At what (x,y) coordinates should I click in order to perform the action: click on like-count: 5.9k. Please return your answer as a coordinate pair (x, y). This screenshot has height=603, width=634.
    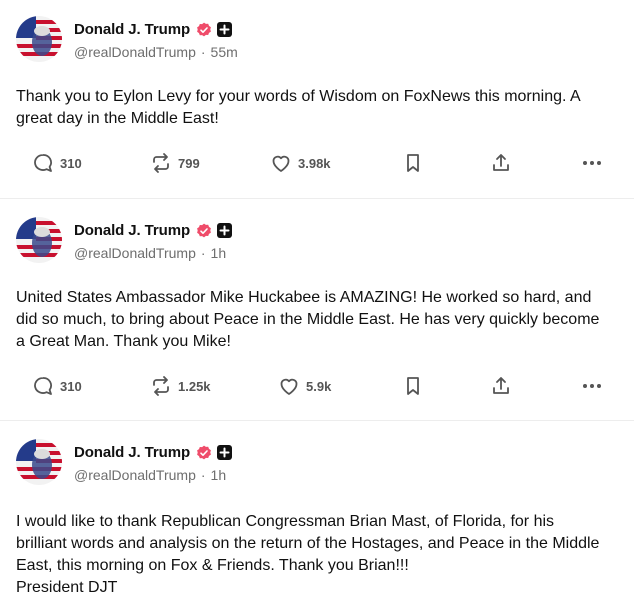
    Looking at the image, I should click on (319, 386).